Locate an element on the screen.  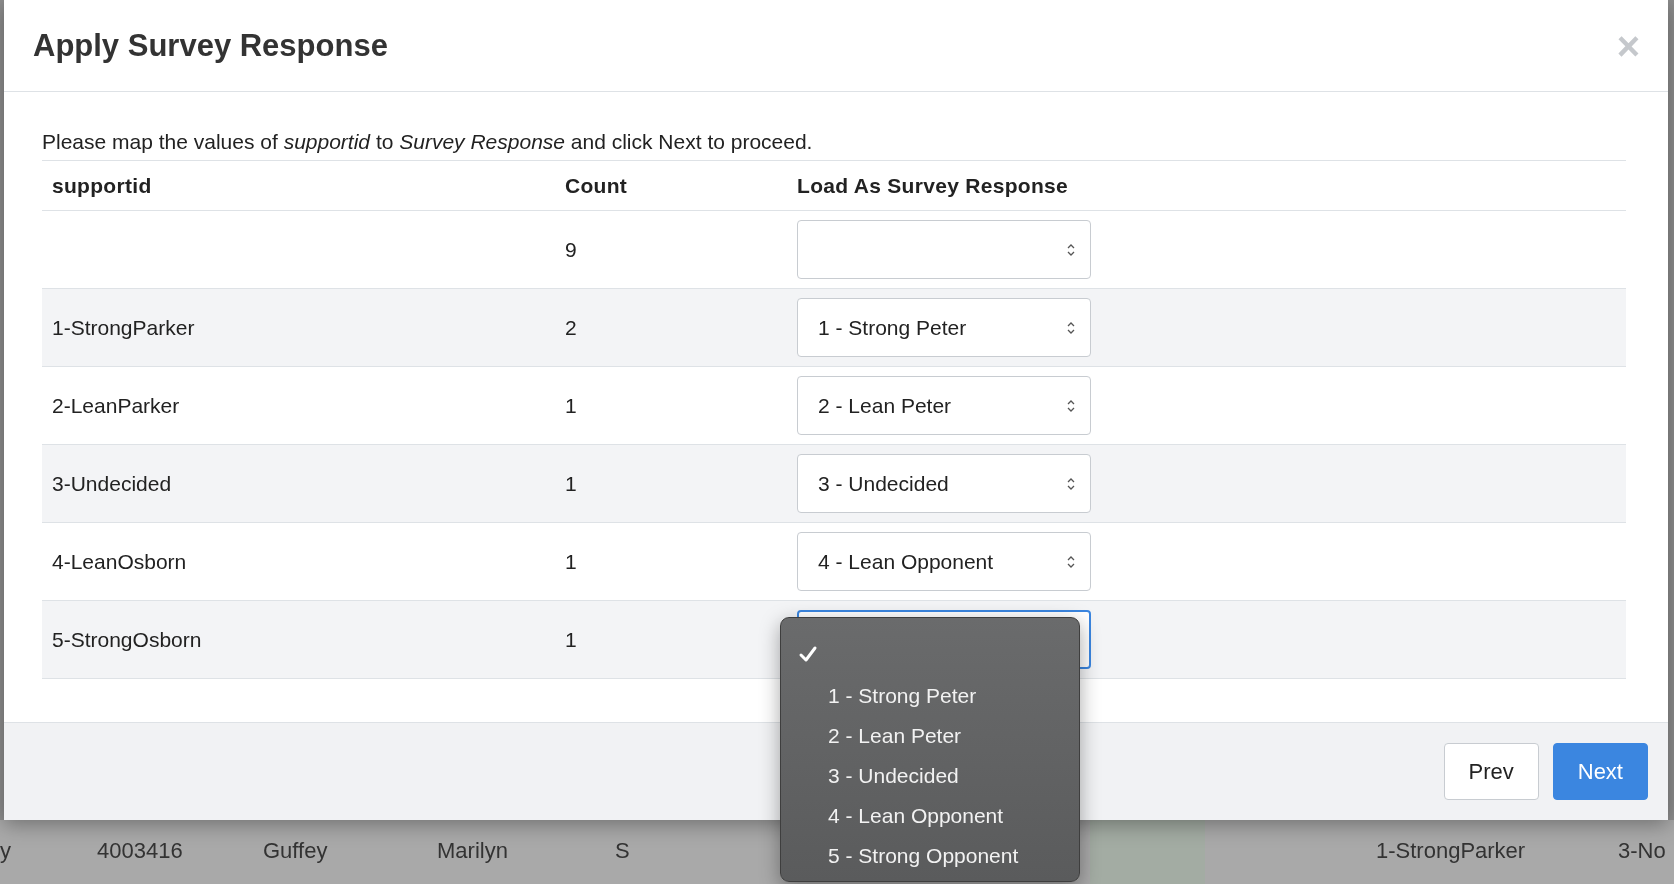
table-cell: 3-Undecided is located at coordinates (112, 483).